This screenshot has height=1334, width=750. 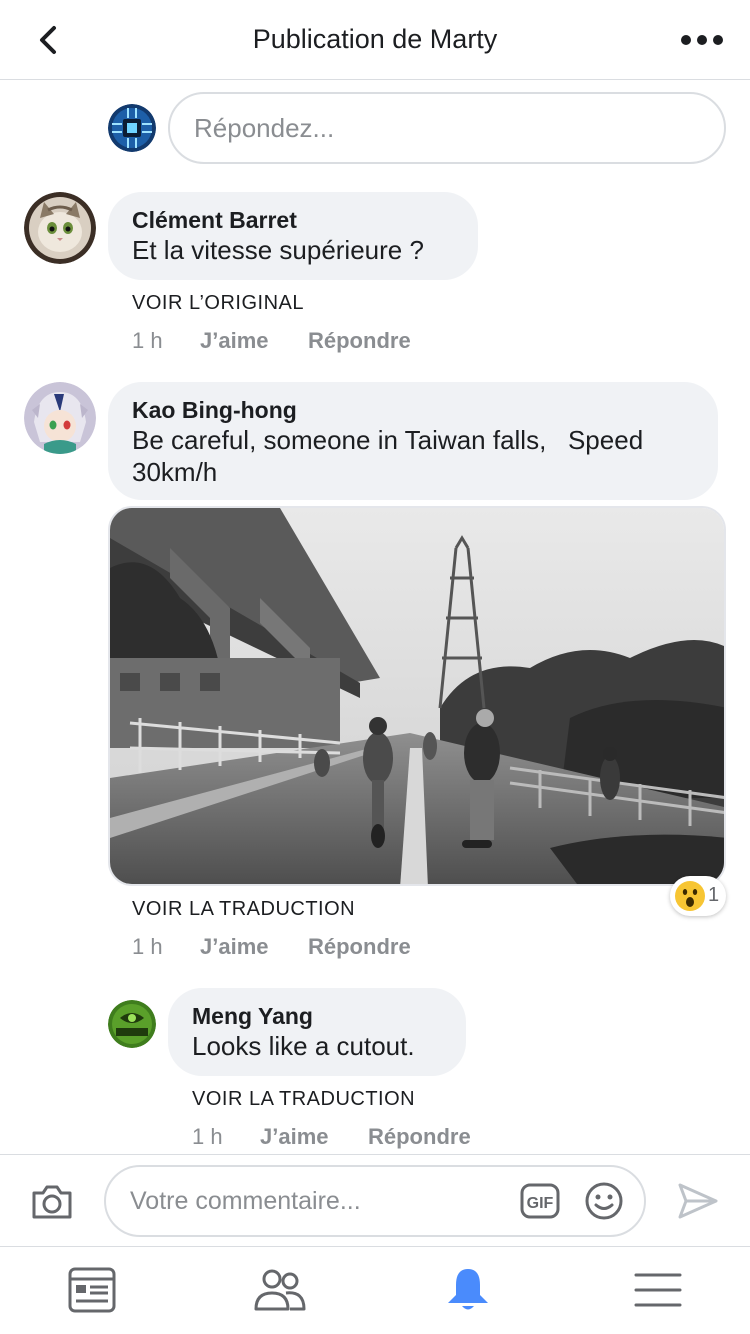 I want to click on send-icon, so click(x=698, y=1201).